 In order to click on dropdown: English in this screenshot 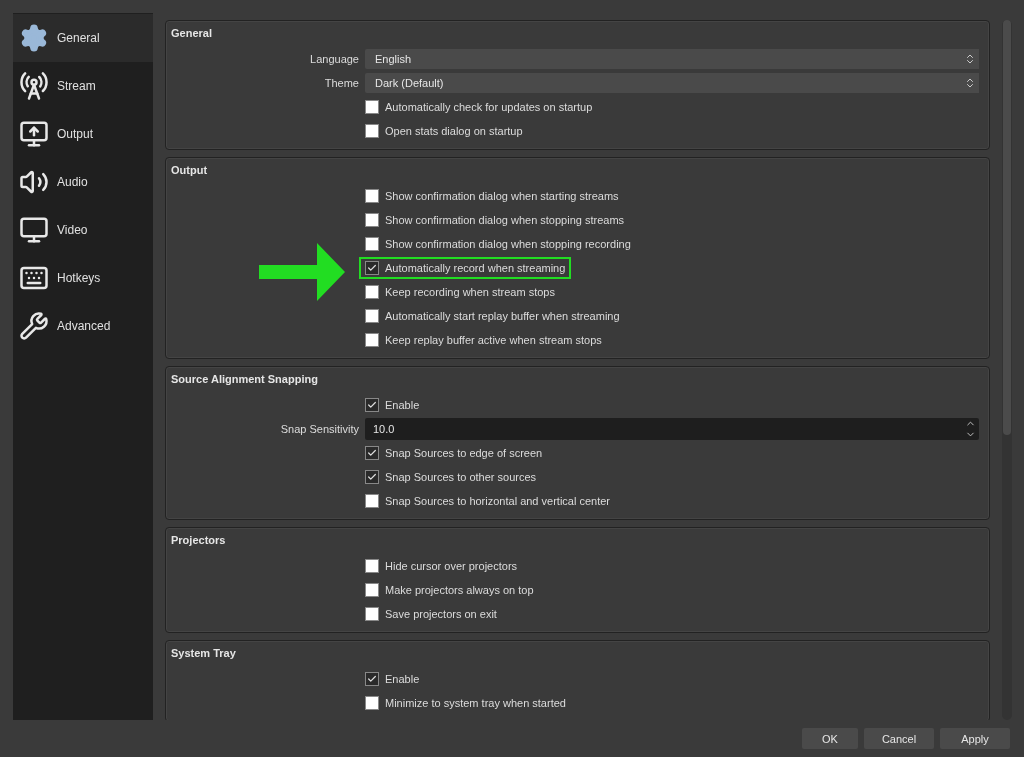, I will do `click(672, 59)`.